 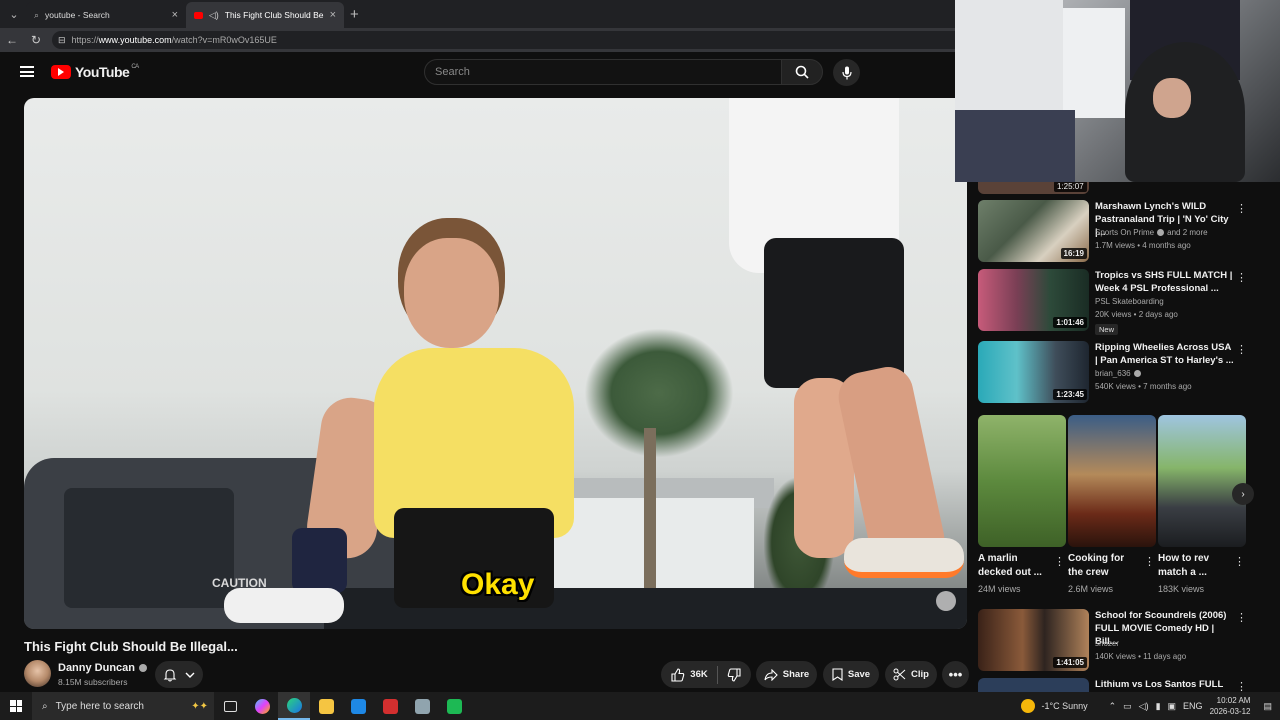 I want to click on edge-icon, so click(x=294, y=706).